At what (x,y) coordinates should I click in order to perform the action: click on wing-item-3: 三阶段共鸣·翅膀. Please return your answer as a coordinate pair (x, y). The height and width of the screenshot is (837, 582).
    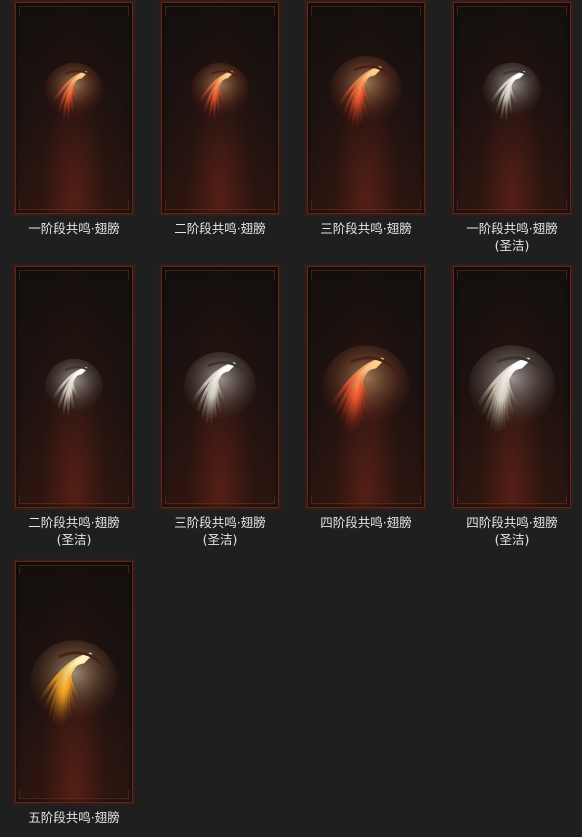
    Looking at the image, I should click on (366, 118).